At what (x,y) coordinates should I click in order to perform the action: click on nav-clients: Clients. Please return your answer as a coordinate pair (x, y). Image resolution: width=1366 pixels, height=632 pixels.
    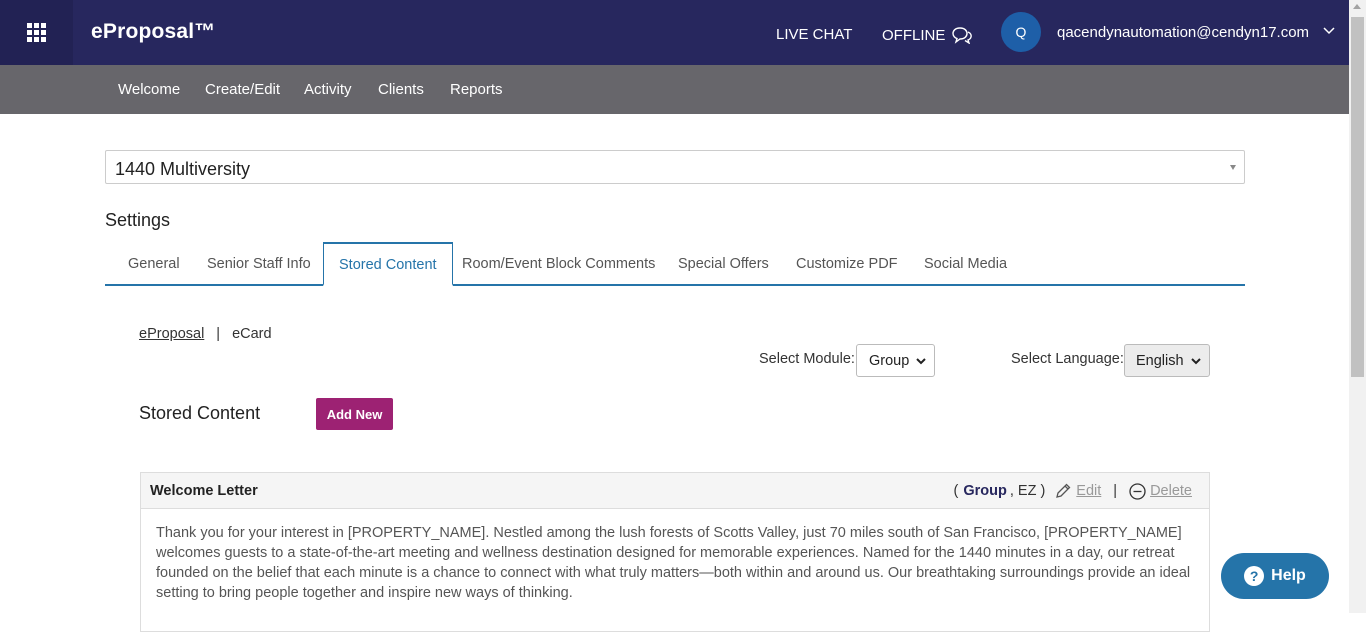
    Looking at the image, I should click on (401, 89).